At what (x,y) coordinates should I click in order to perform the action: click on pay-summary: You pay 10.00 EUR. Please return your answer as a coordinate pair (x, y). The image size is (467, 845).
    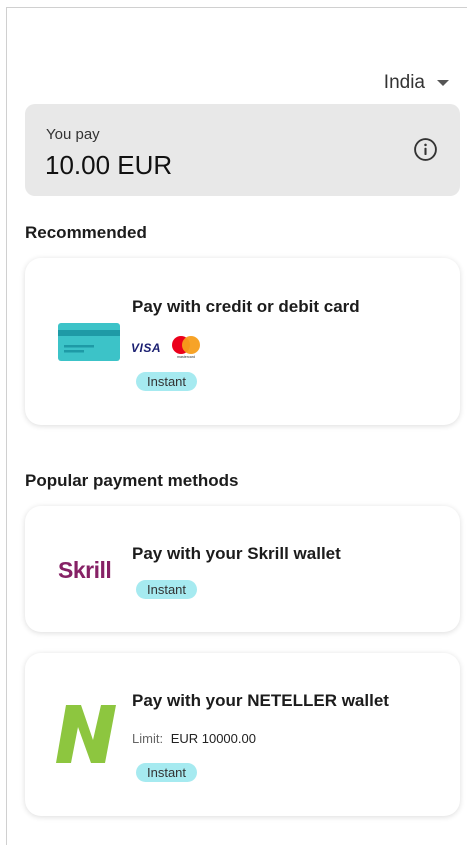
    Looking at the image, I should click on (242, 150).